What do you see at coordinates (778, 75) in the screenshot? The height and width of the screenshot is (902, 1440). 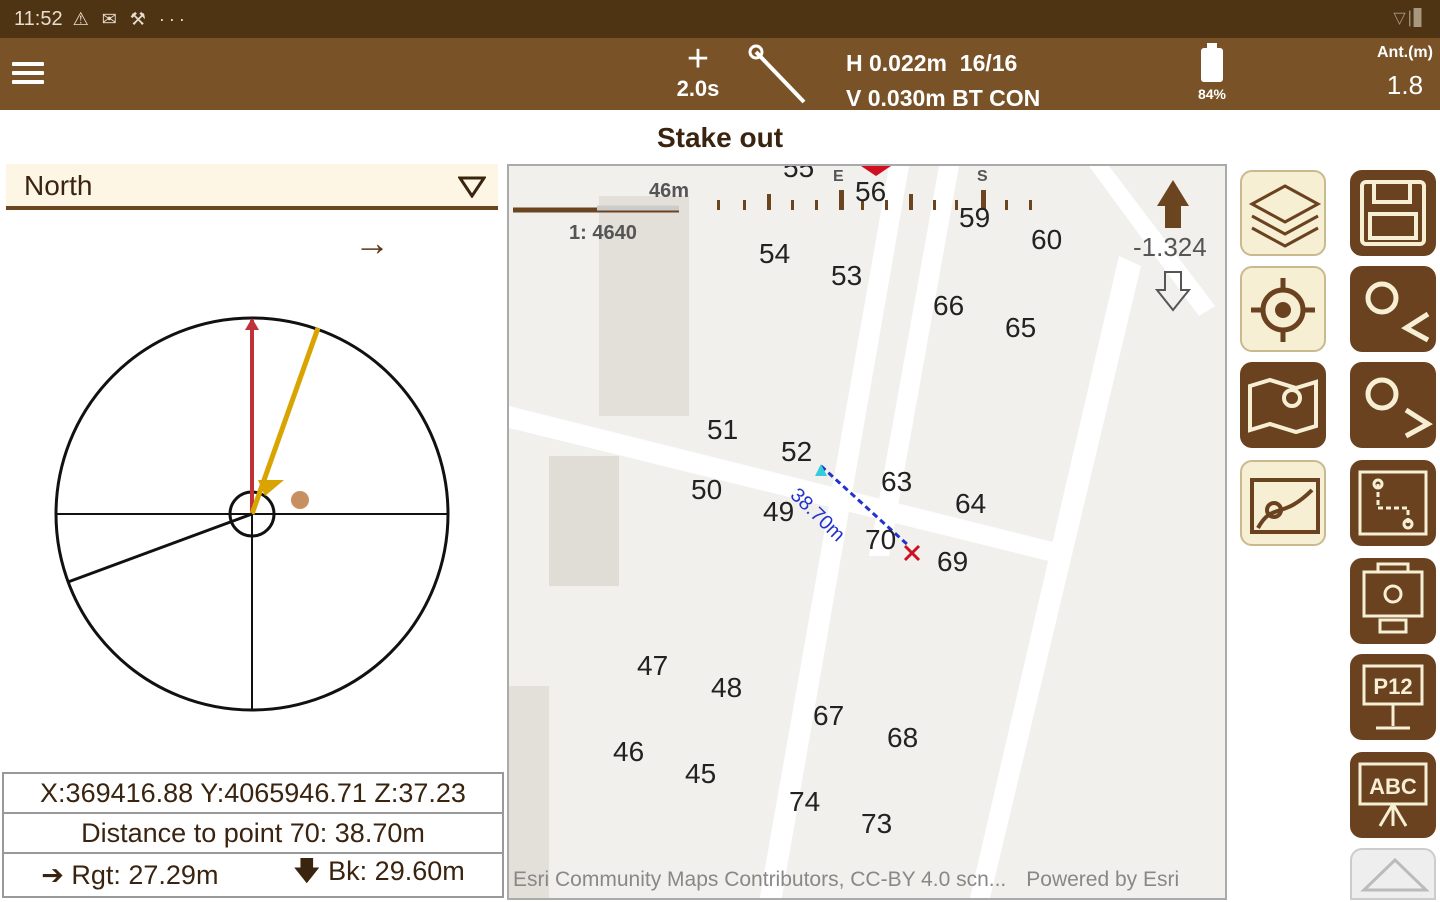 I see `pole-icon` at bounding box center [778, 75].